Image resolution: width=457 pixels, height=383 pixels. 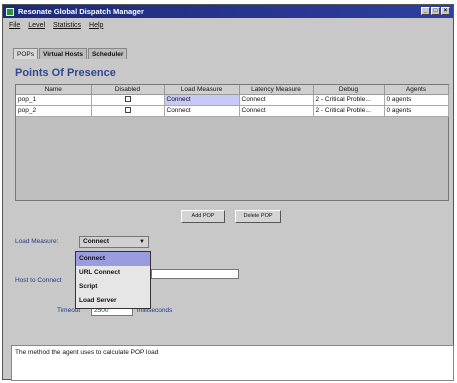 What do you see at coordinates (38, 280) in the screenshot?
I see `host-label: Host to Connect` at bounding box center [38, 280].